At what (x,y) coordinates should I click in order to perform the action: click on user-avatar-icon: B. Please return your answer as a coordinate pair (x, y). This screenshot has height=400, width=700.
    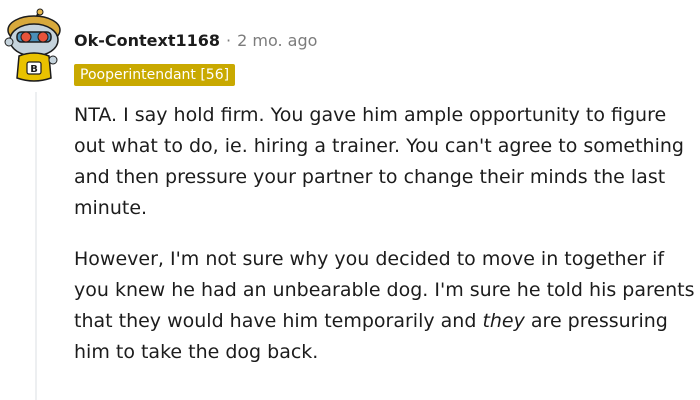
    Looking at the image, I should click on (34, 46).